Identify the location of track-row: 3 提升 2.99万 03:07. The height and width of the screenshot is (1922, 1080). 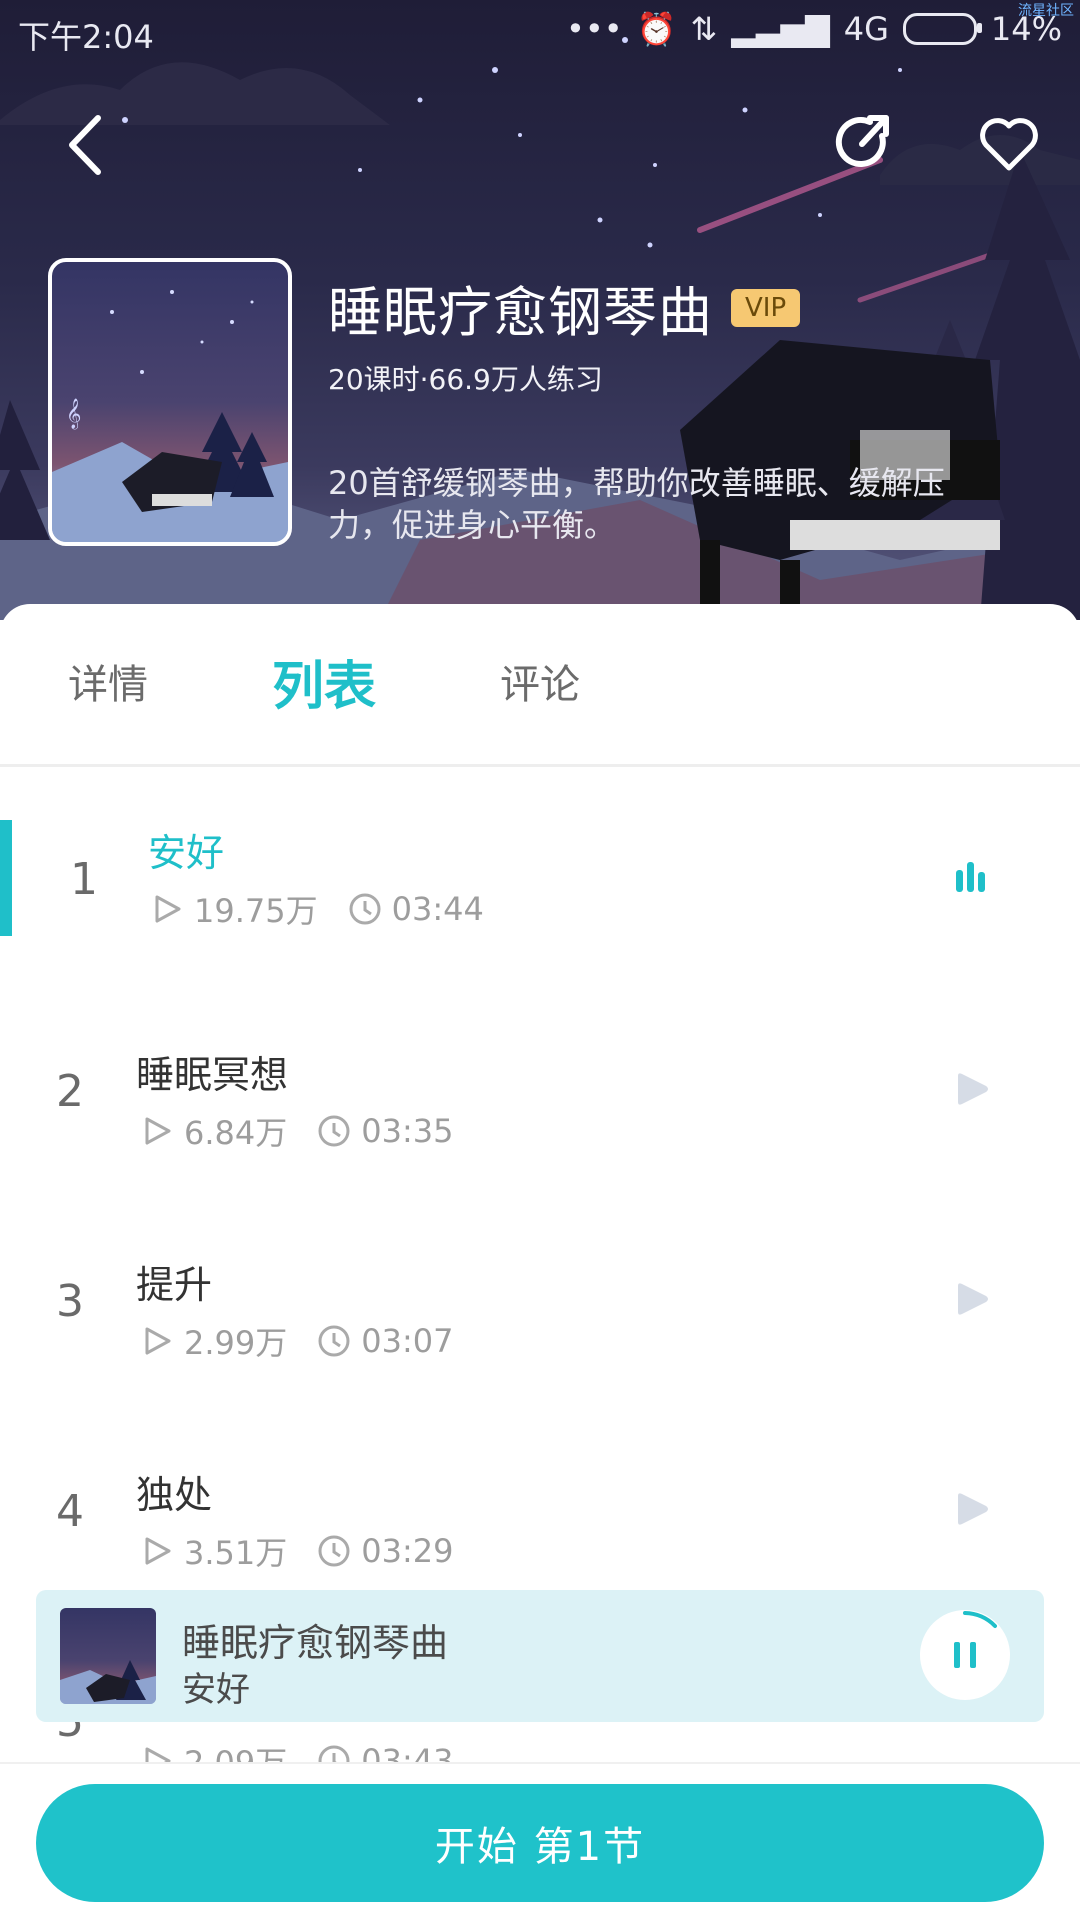
(540, 1339).